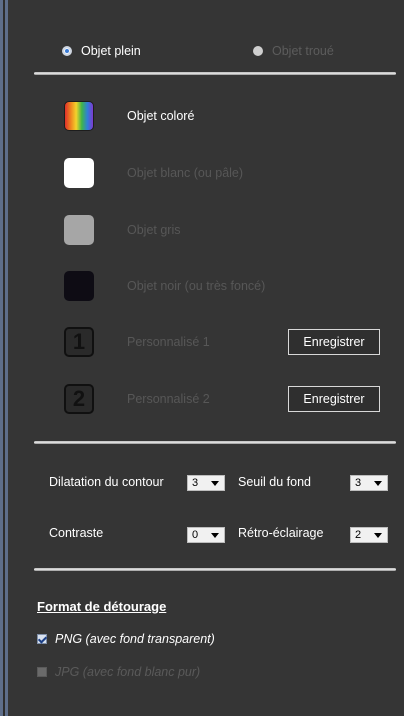 The height and width of the screenshot is (716, 404). I want to click on object-label: Objet noir (ou très foncé), so click(196, 286).